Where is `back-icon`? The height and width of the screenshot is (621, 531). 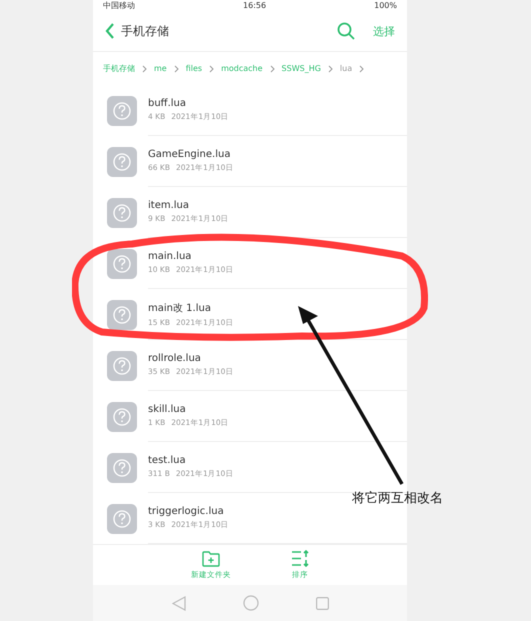 back-icon is located at coordinates (110, 31).